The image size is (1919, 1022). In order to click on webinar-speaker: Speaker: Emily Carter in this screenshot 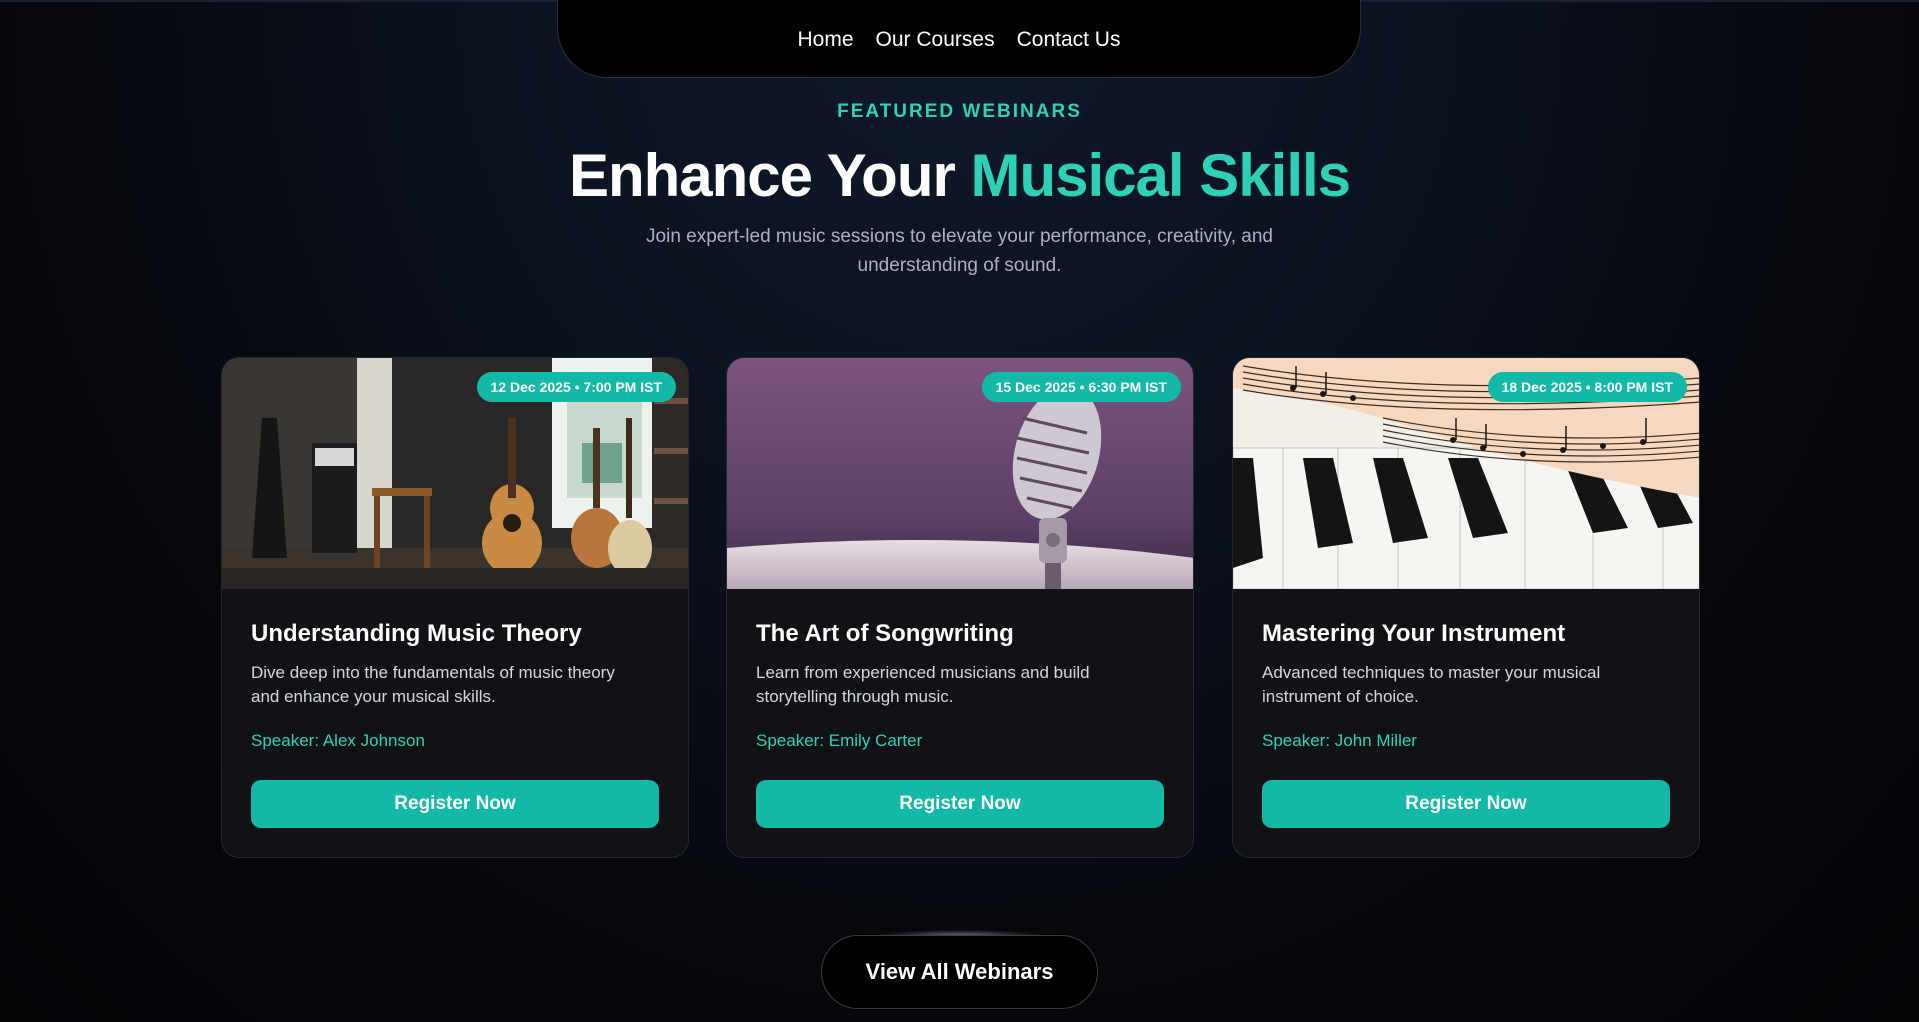, I will do `click(839, 740)`.